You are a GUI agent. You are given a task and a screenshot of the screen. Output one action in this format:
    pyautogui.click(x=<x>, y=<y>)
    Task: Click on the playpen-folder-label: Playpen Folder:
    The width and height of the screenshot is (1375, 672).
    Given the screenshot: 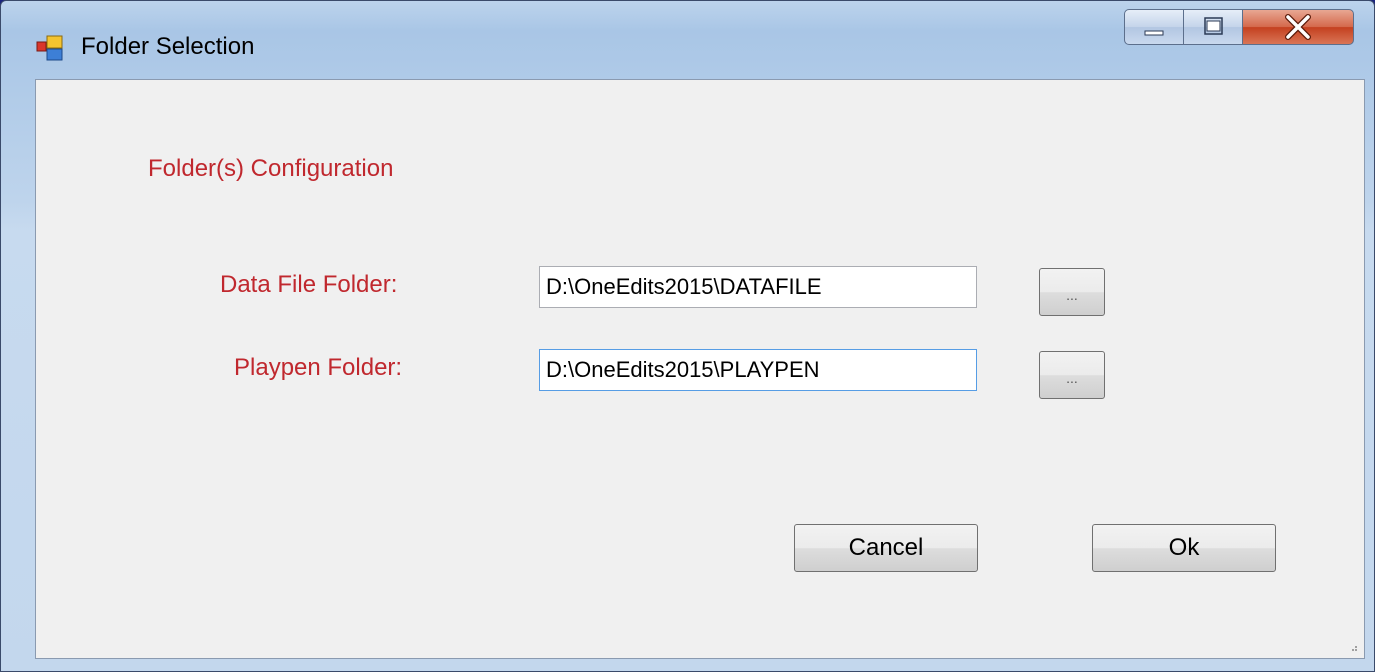 What is the action you would take?
    pyautogui.click(x=318, y=367)
    